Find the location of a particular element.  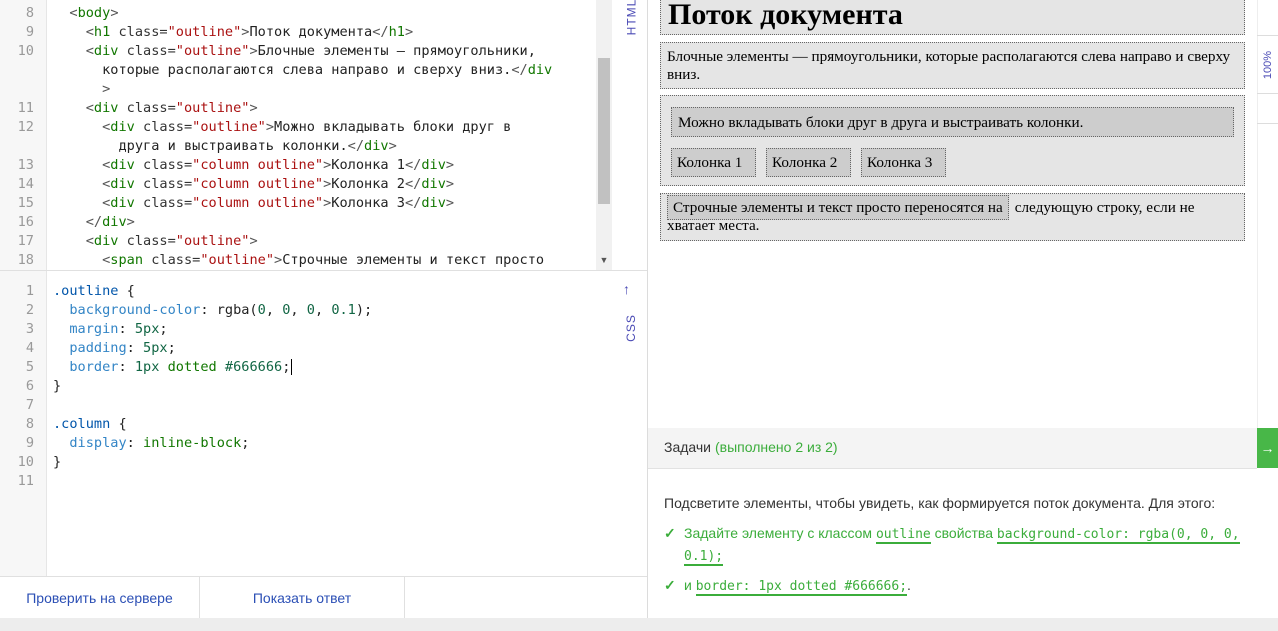

line-number: 15 is located at coordinates (25, 203).